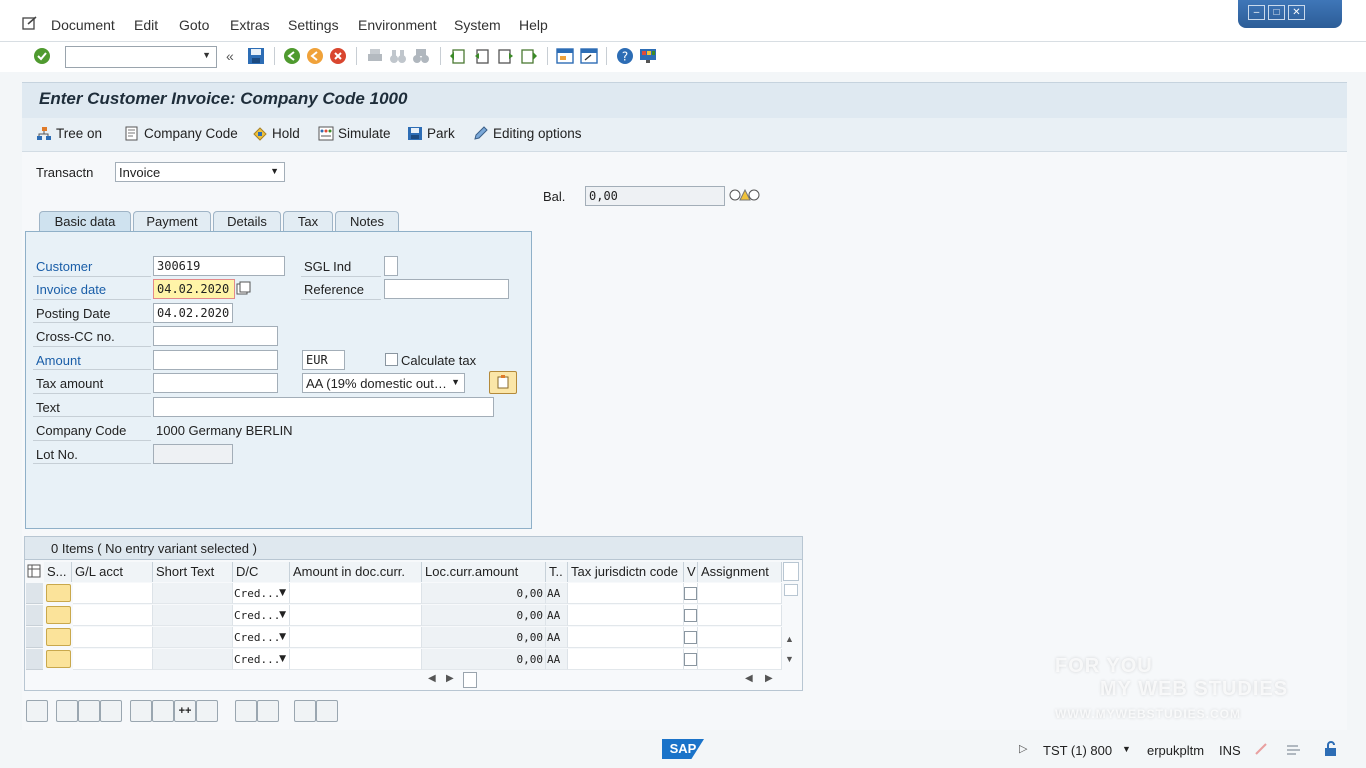 This screenshot has height=768, width=1366. I want to click on maximize-icon: □, so click(1276, 12).